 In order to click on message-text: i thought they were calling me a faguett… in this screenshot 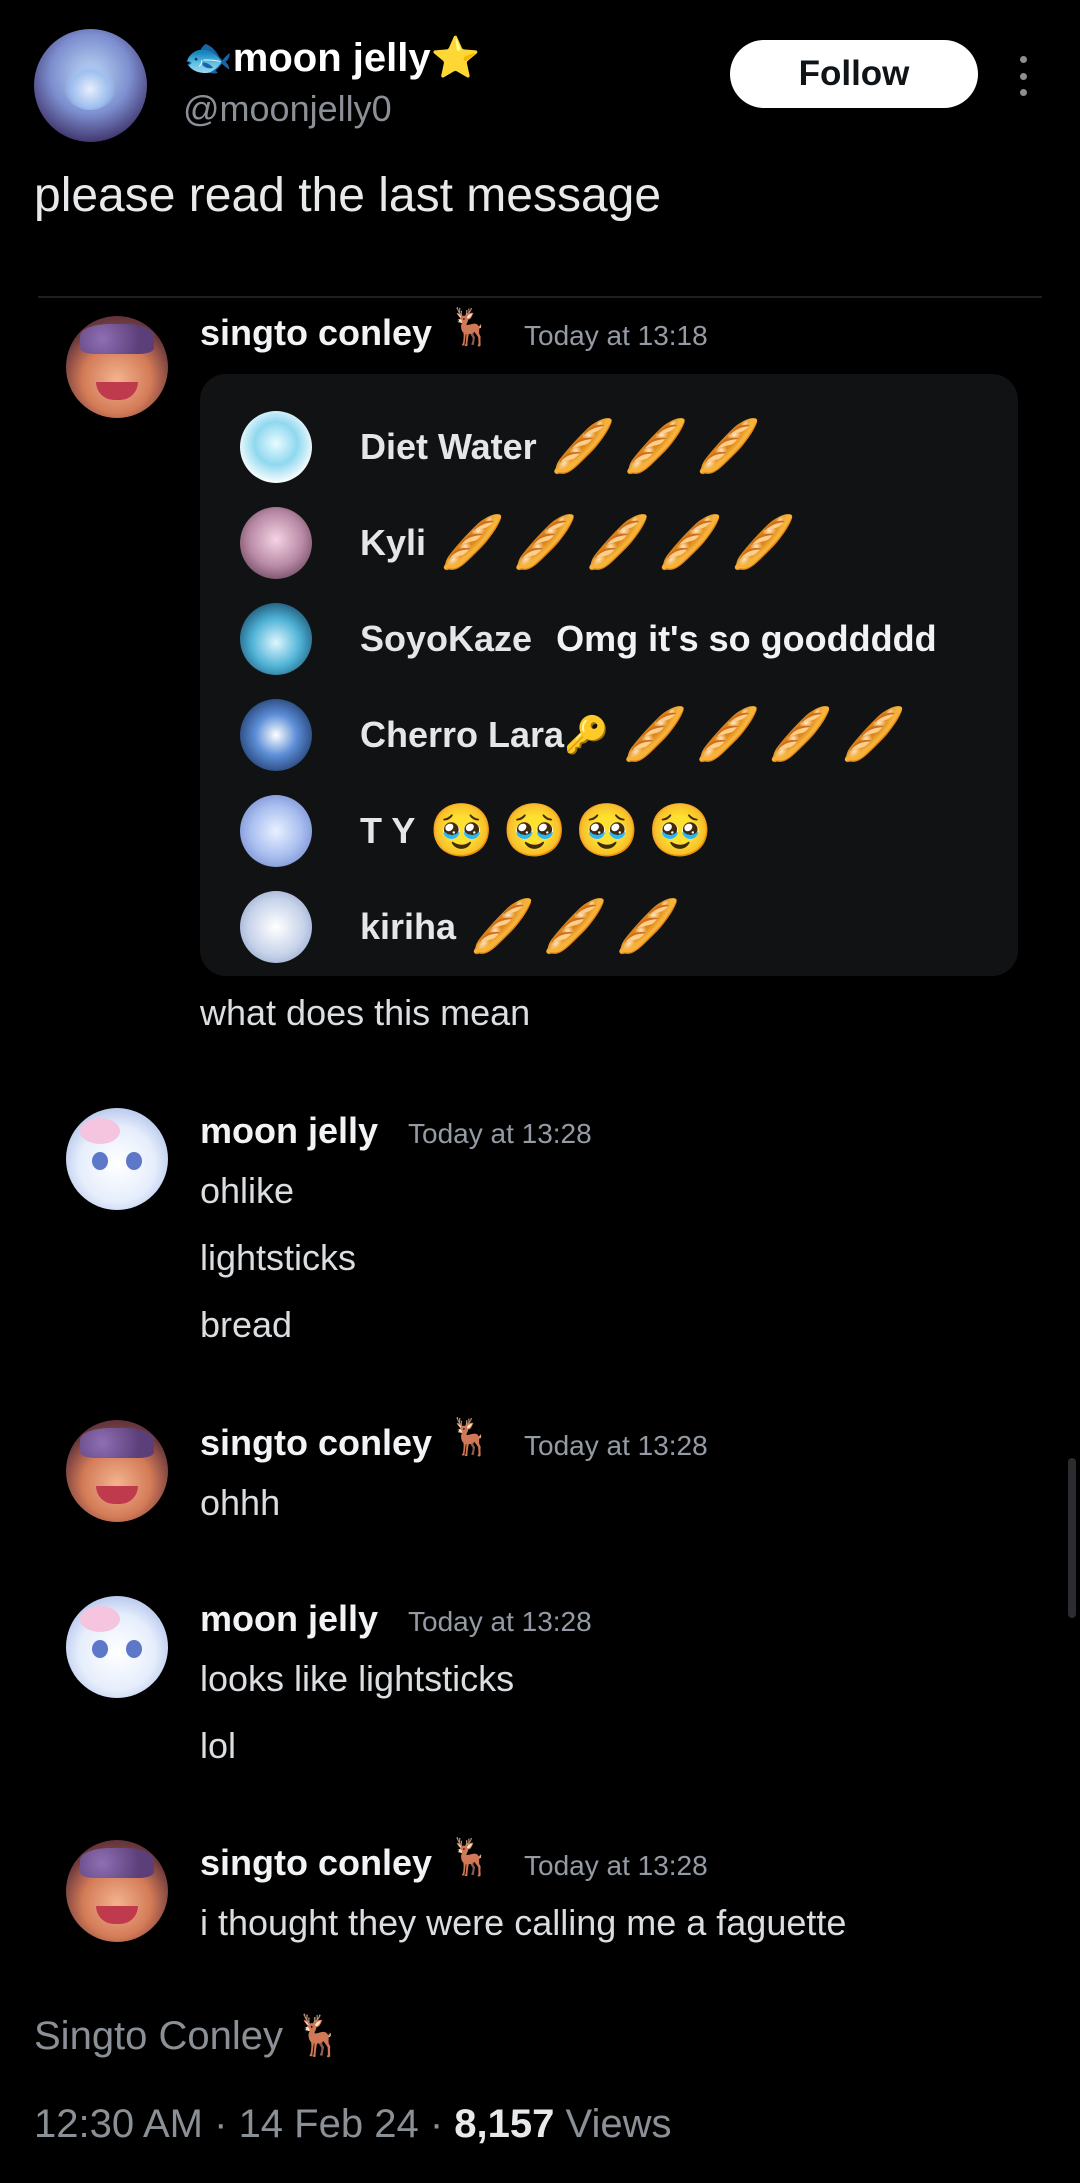, I will do `click(523, 1922)`.